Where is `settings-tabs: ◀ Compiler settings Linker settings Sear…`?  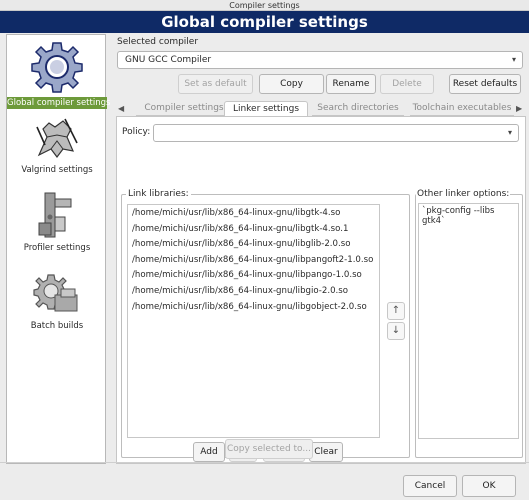
settings-tabs: ◀ Compiler settings Linker settings Sear… is located at coordinates (321, 108).